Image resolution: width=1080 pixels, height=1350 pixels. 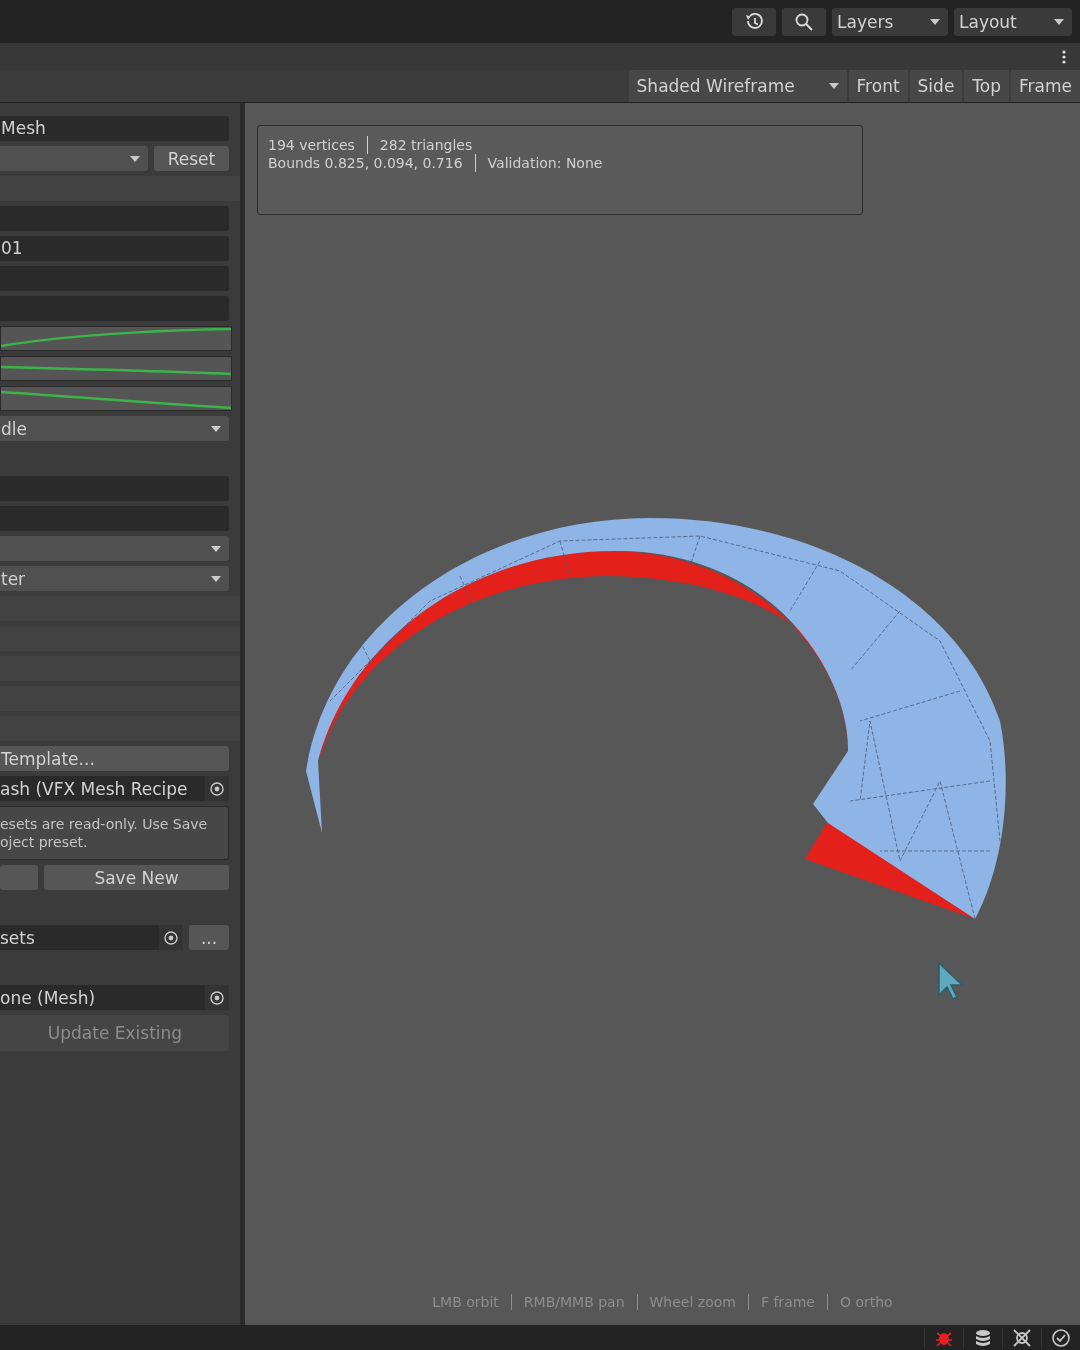 What do you see at coordinates (114, 428) in the screenshot?
I see `dropdown: dle` at bounding box center [114, 428].